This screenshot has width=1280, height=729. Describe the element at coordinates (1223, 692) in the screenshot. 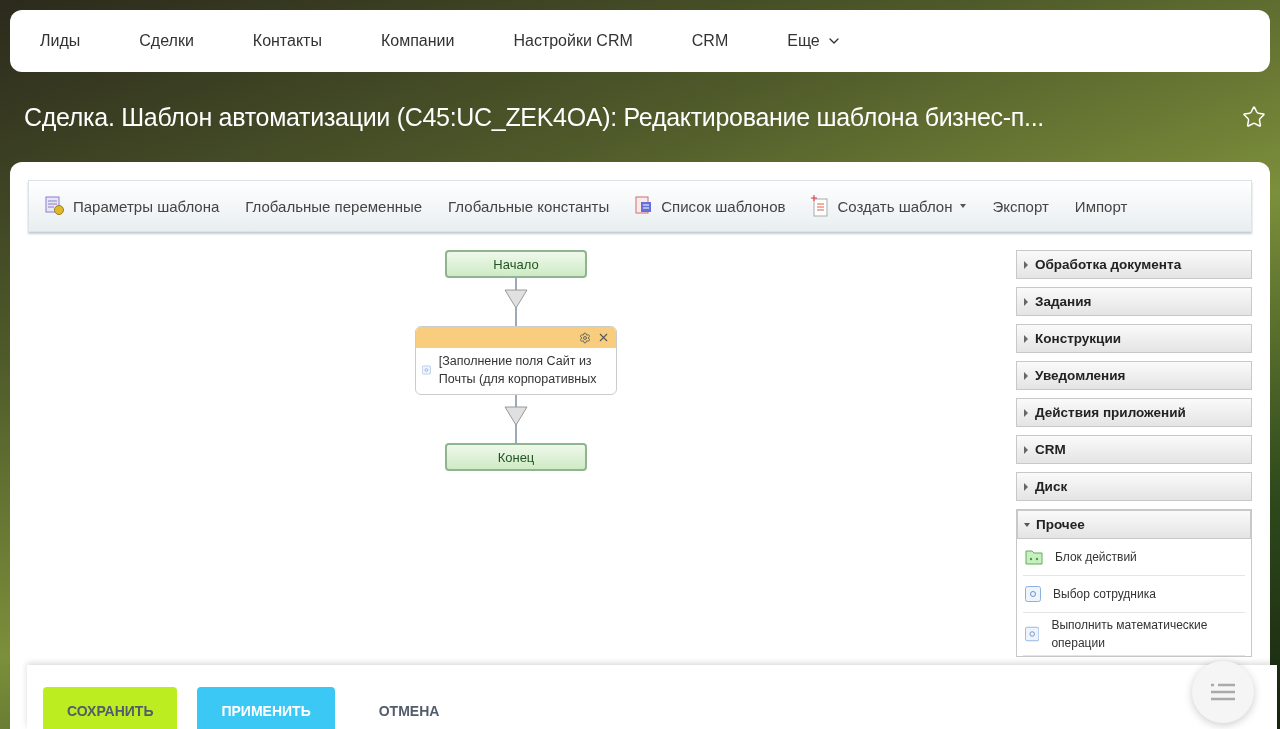

I see `menu-icon` at that location.